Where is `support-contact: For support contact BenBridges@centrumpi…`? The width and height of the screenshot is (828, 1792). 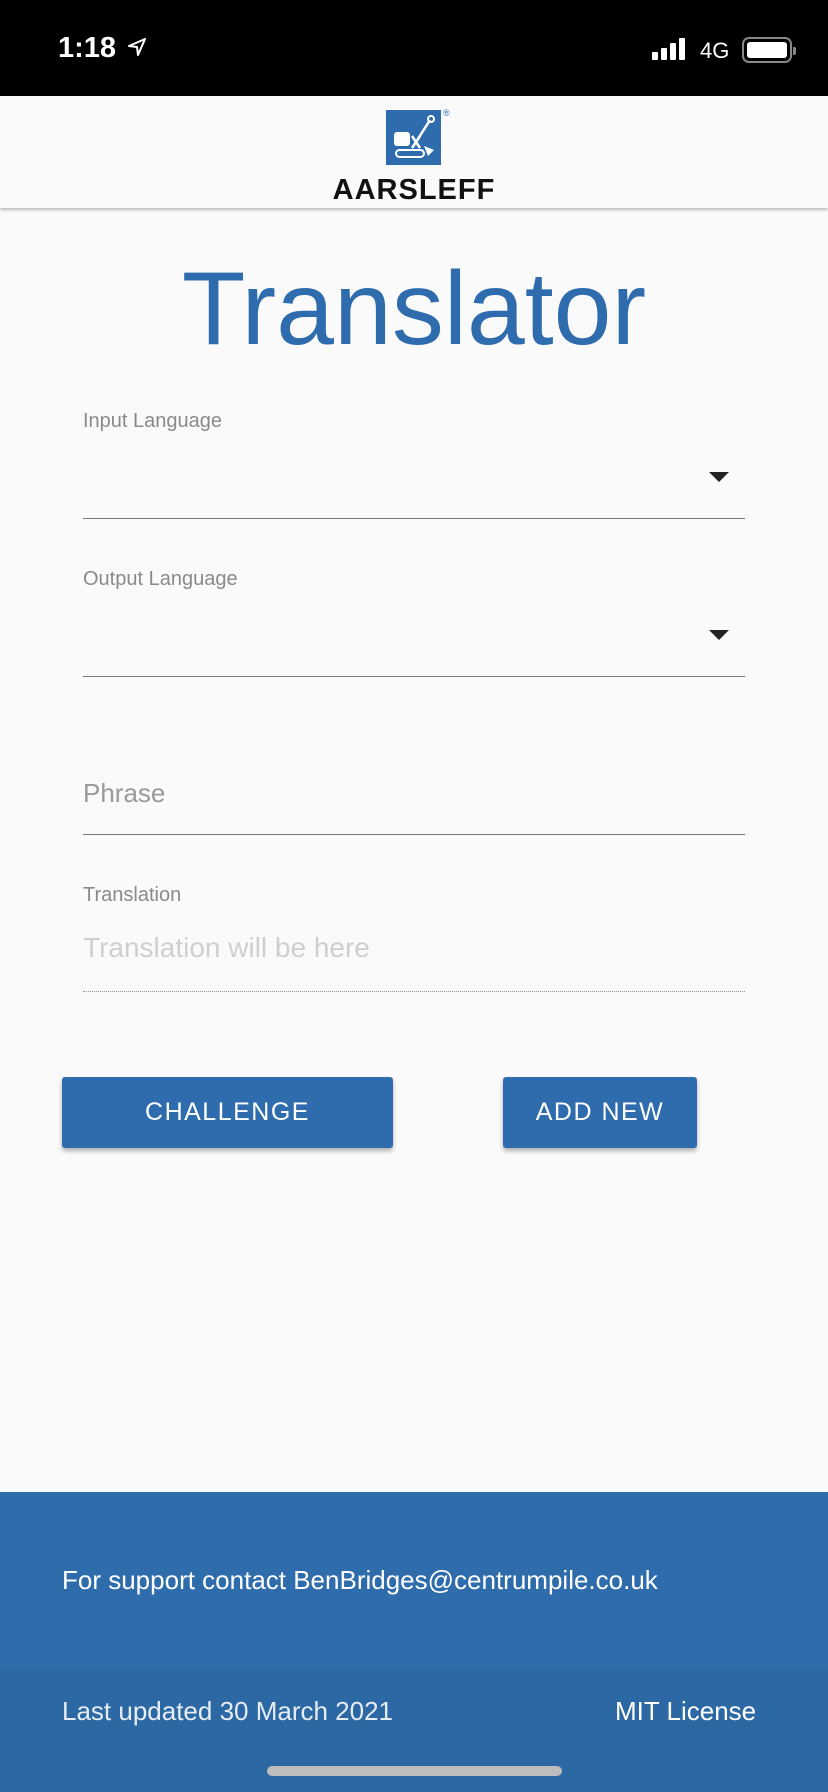 support-contact: For support contact BenBridges@centrumpi… is located at coordinates (360, 1580).